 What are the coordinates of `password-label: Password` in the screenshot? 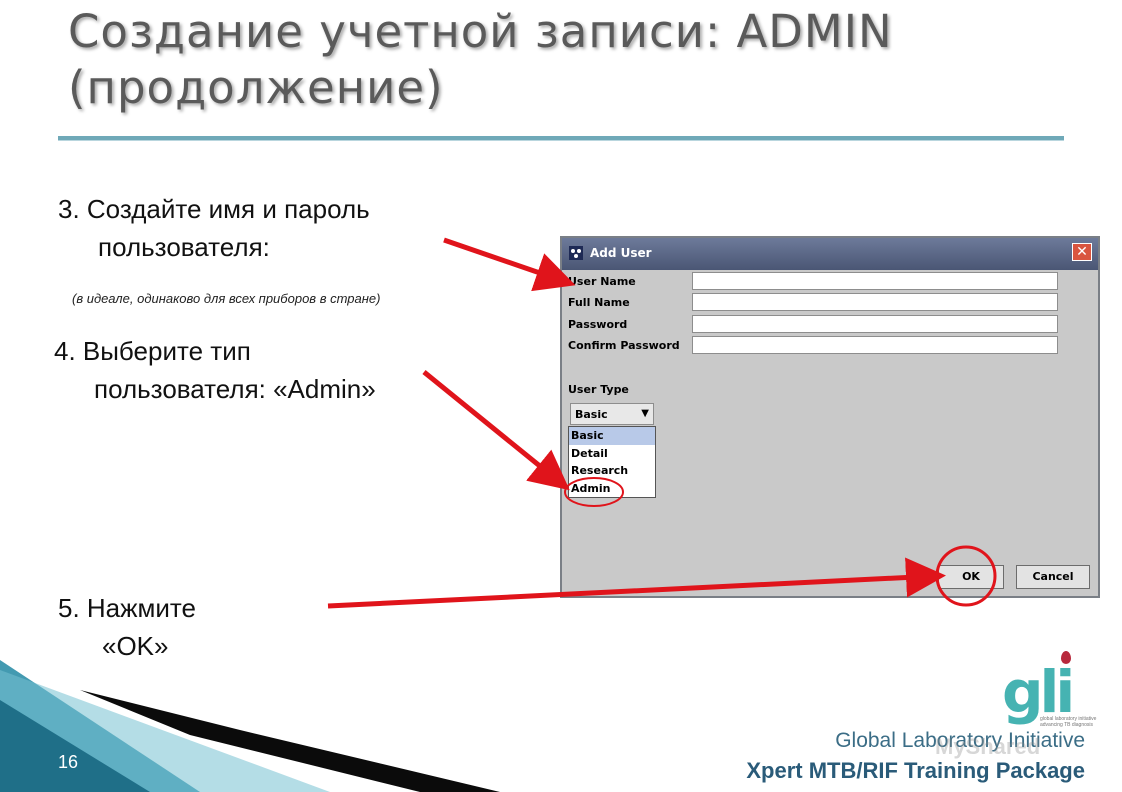 It's located at (598, 324).